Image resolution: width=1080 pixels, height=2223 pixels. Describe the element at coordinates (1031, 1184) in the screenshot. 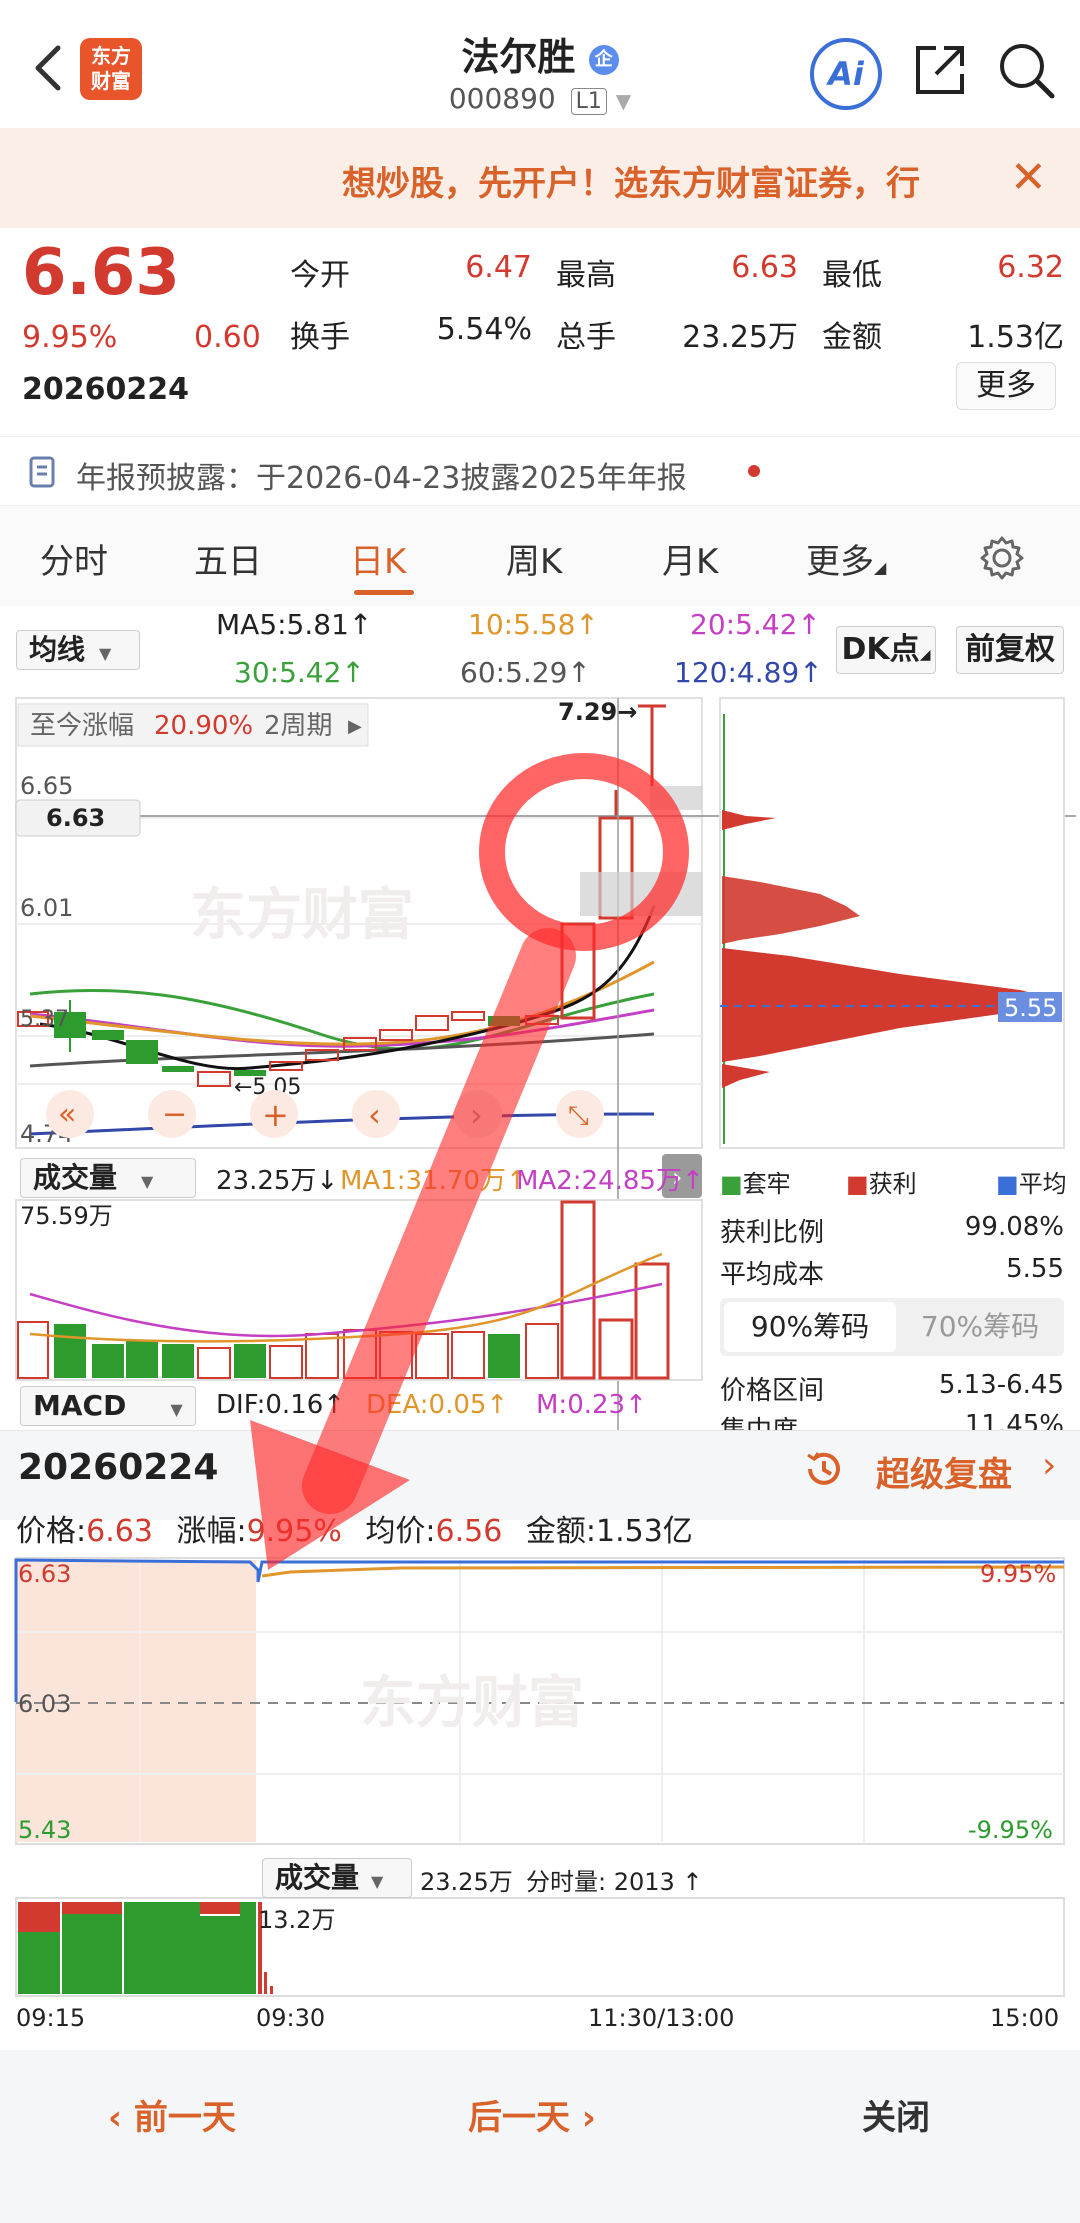

I see `legend-average: ■平均` at that location.